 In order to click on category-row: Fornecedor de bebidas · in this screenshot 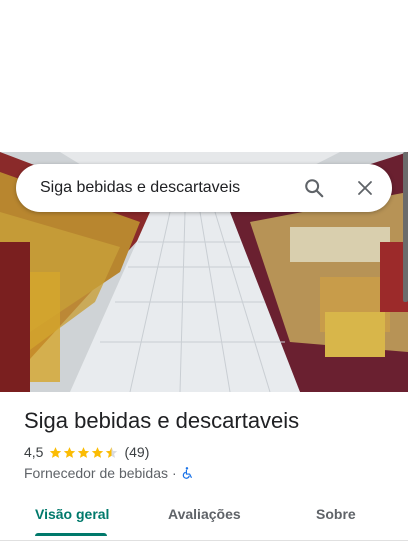, I will do `click(109, 473)`.